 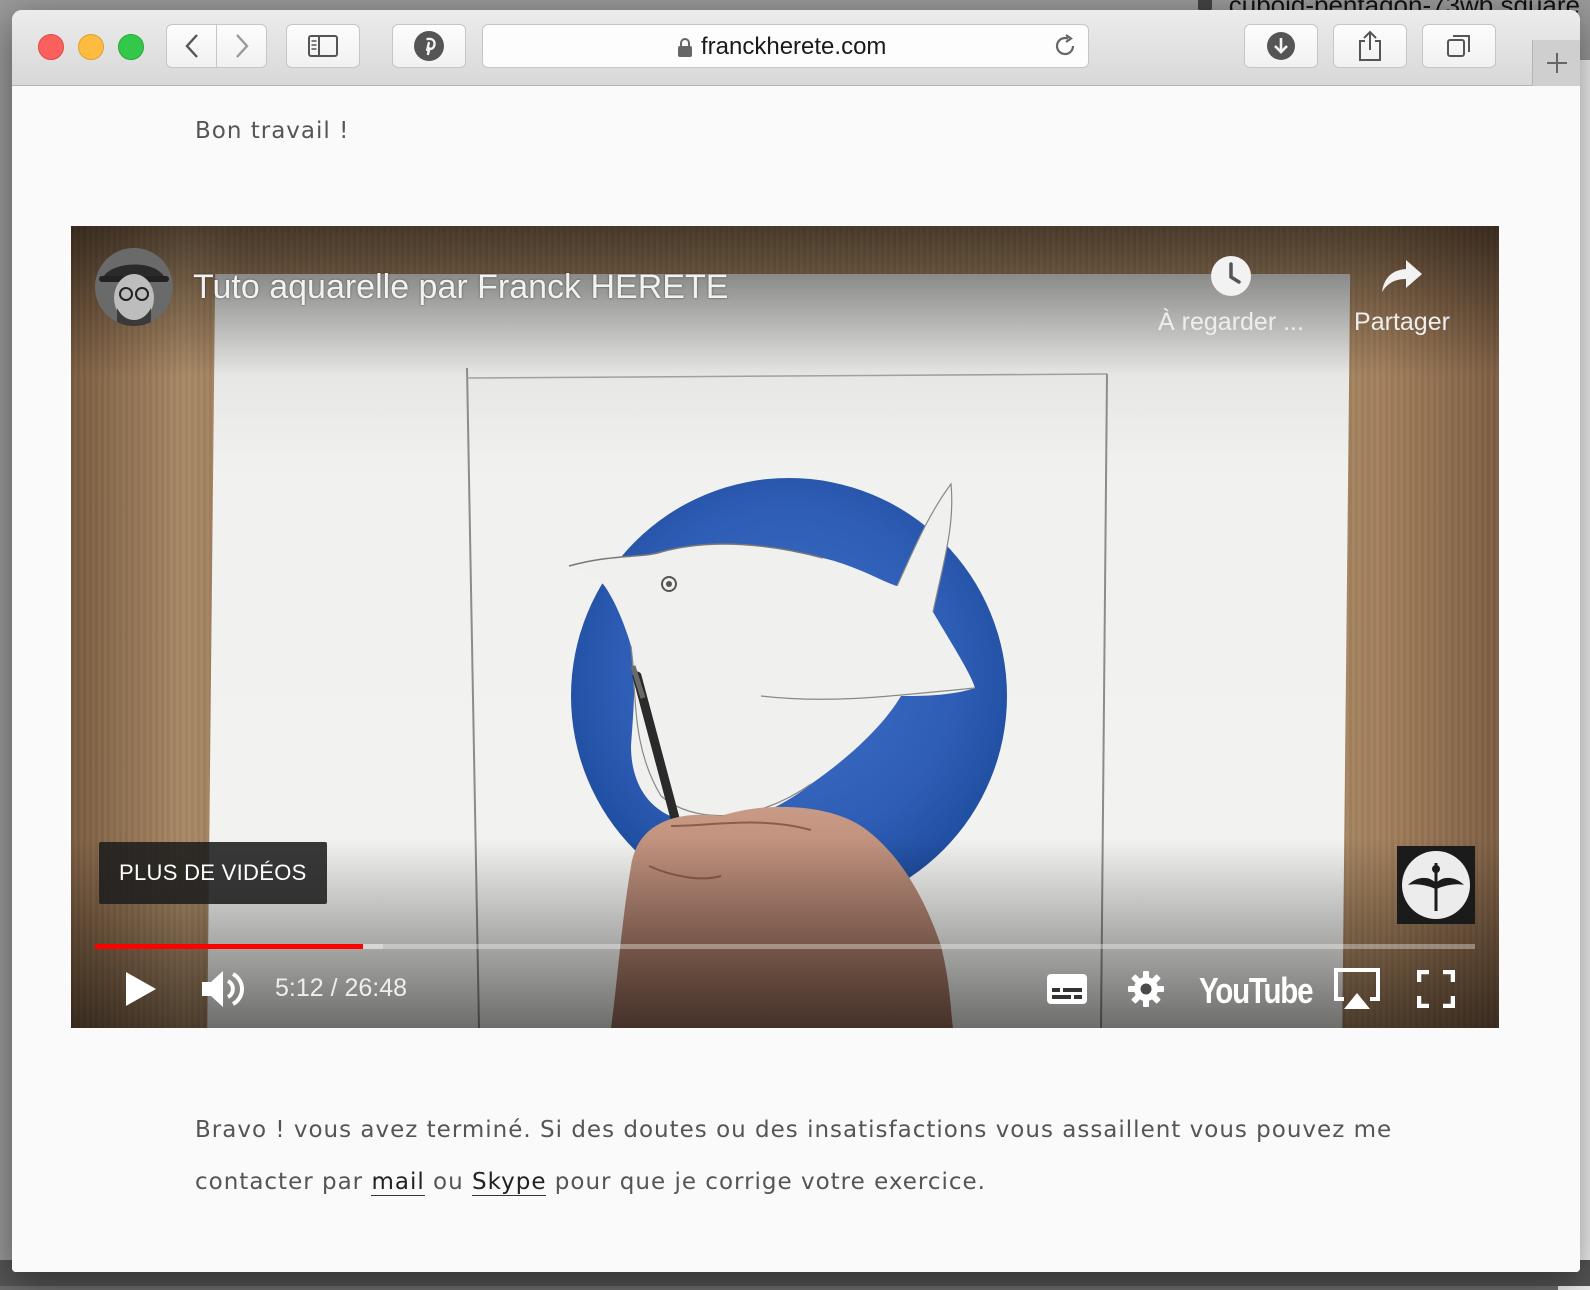 I want to click on tabs-overview-button, so click(x=1459, y=46).